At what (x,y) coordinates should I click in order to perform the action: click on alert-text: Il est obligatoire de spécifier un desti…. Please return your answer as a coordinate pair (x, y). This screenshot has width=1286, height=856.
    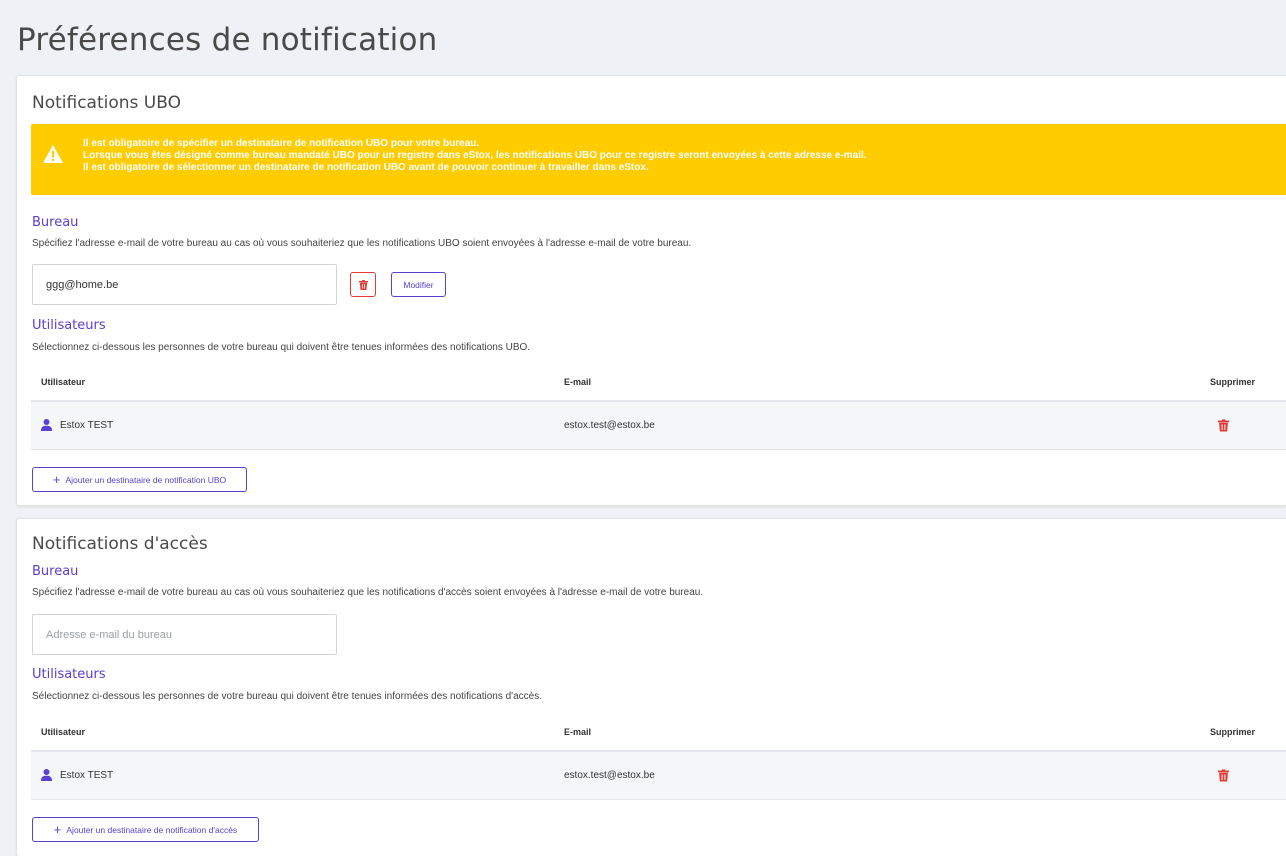
    Looking at the image, I should click on (475, 156).